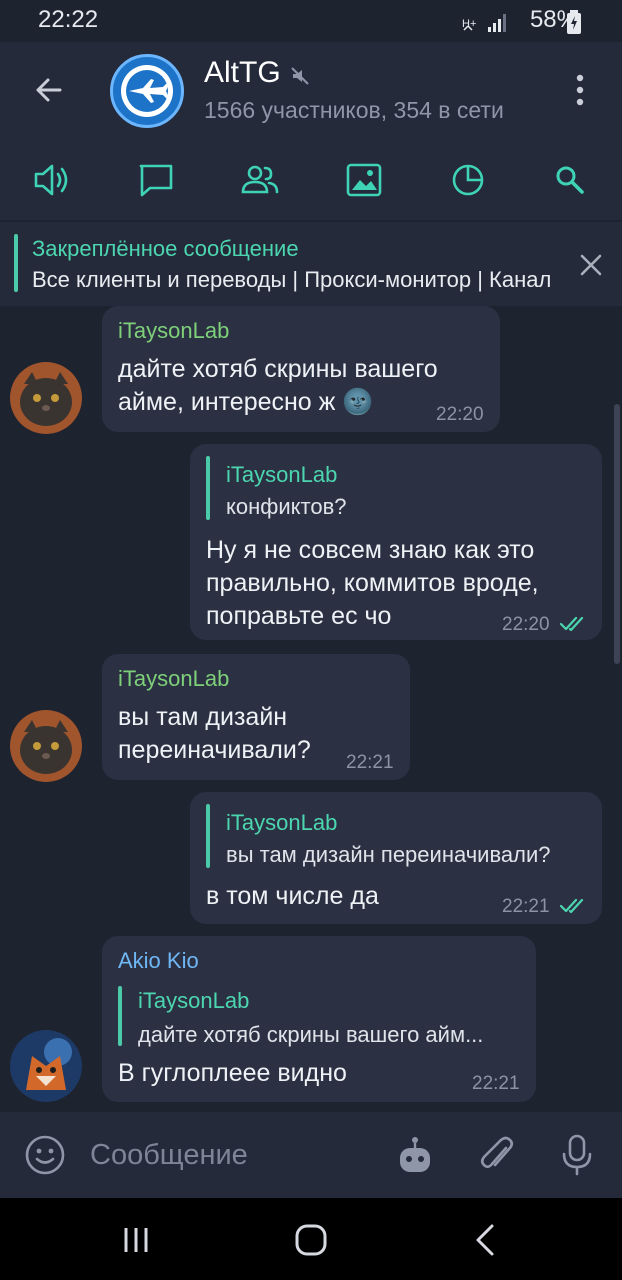 The height and width of the screenshot is (1280, 622). What do you see at coordinates (570, 180) in the screenshot?
I see `search-icon` at bounding box center [570, 180].